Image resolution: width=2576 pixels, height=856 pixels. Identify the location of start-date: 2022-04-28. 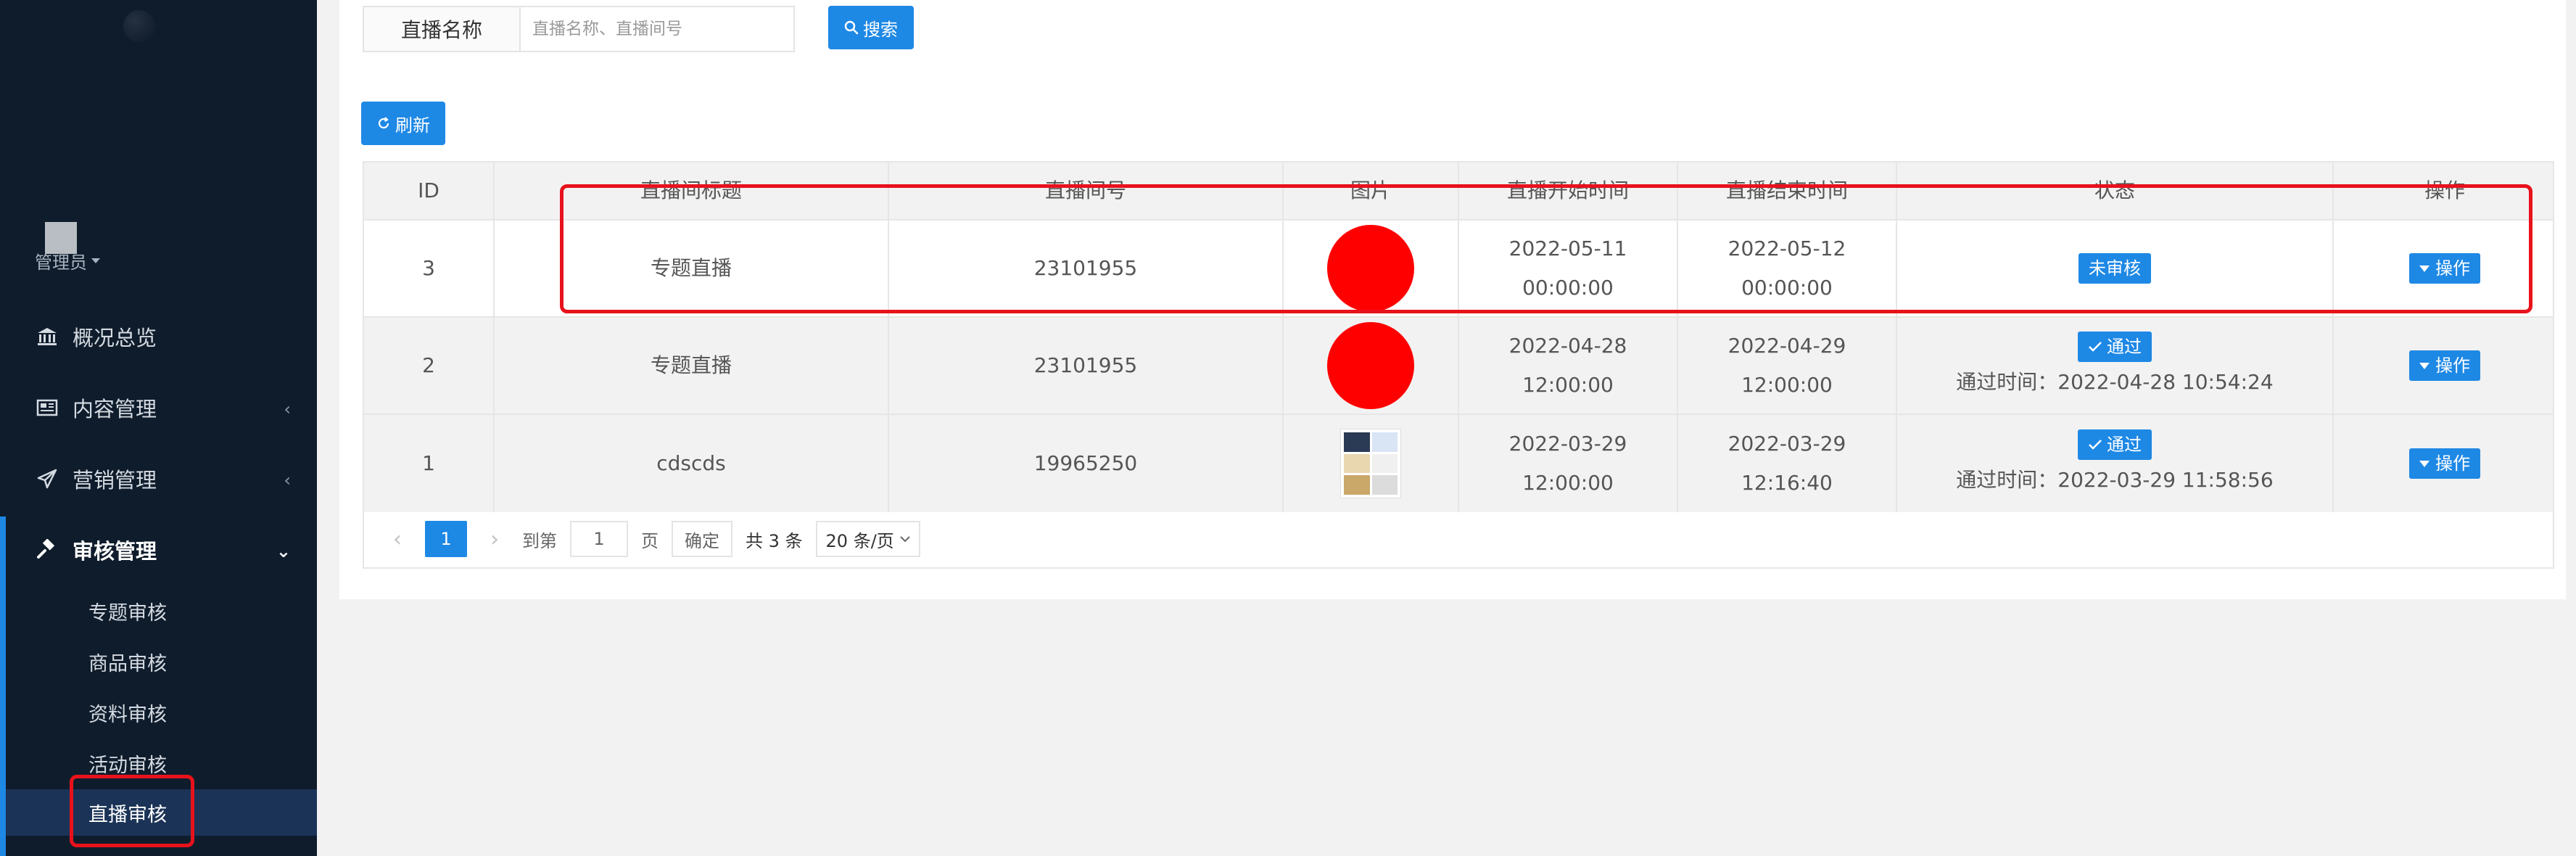
(1568, 346).